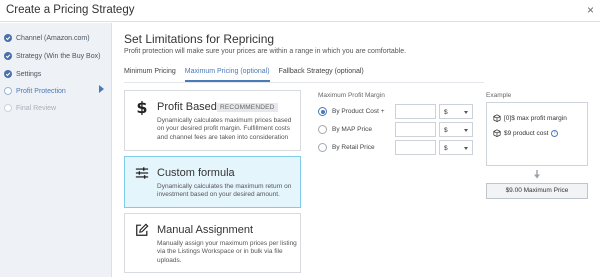 The height and width of the screenshot is (277, 600). What do you see at coordinates (150, 75) in the screenshot?
I see `tab-minimum-pricing: Minimum Pricing` at bounding box center [150, 75].